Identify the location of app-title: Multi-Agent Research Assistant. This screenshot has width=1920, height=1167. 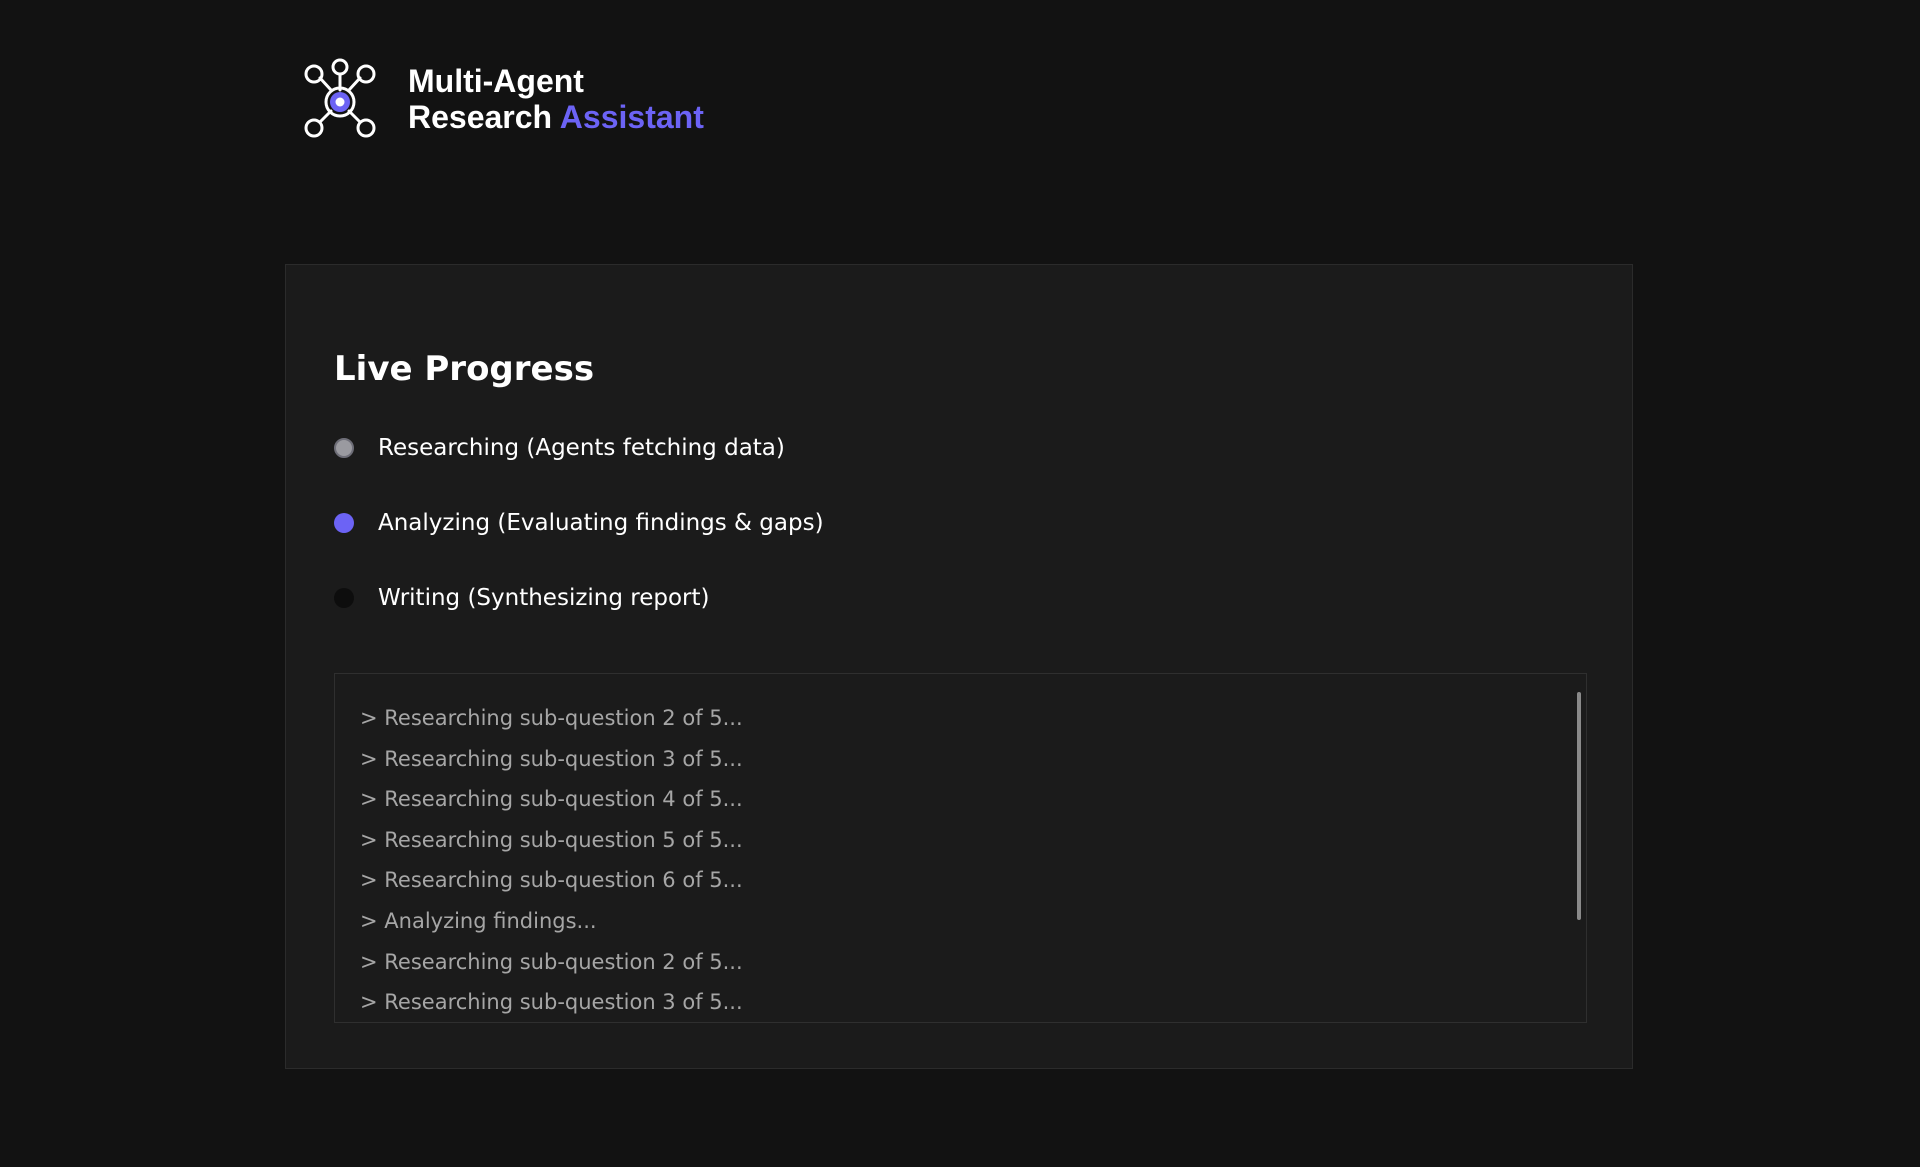
(556, 99).